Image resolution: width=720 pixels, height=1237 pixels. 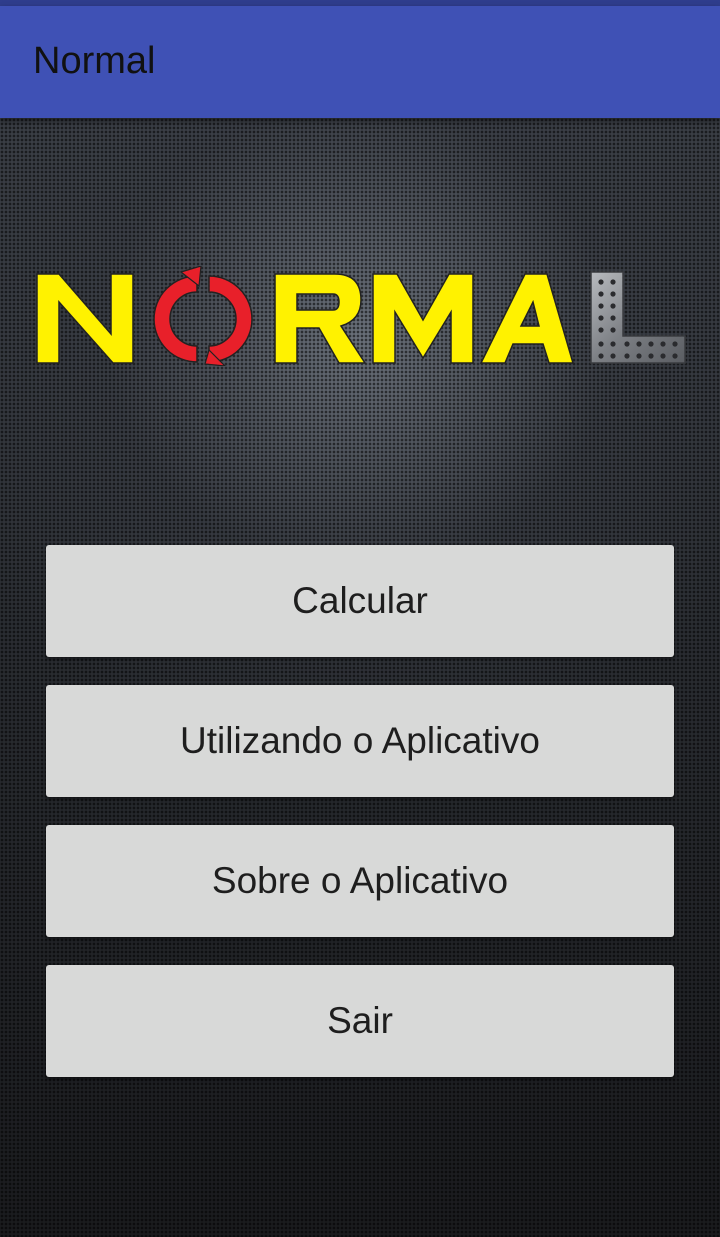 I want to click on logo-letter-a, so click(x=527, y=318).